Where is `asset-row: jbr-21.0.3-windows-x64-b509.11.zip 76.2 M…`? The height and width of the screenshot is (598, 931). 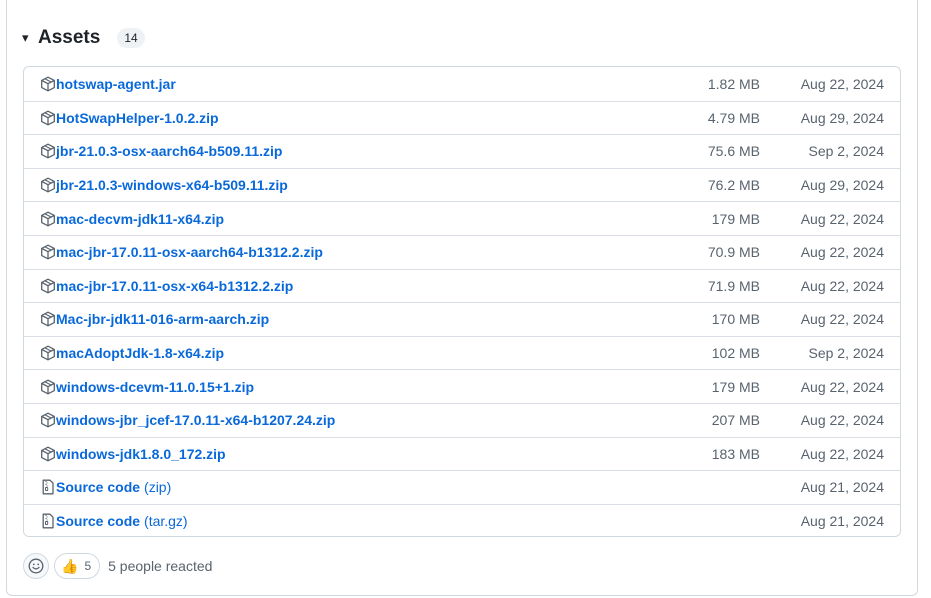
asset-row: jbr-21.0.3-windows-x64-b509.11.zip 76.2 M… is located at coordinates (462, 184).